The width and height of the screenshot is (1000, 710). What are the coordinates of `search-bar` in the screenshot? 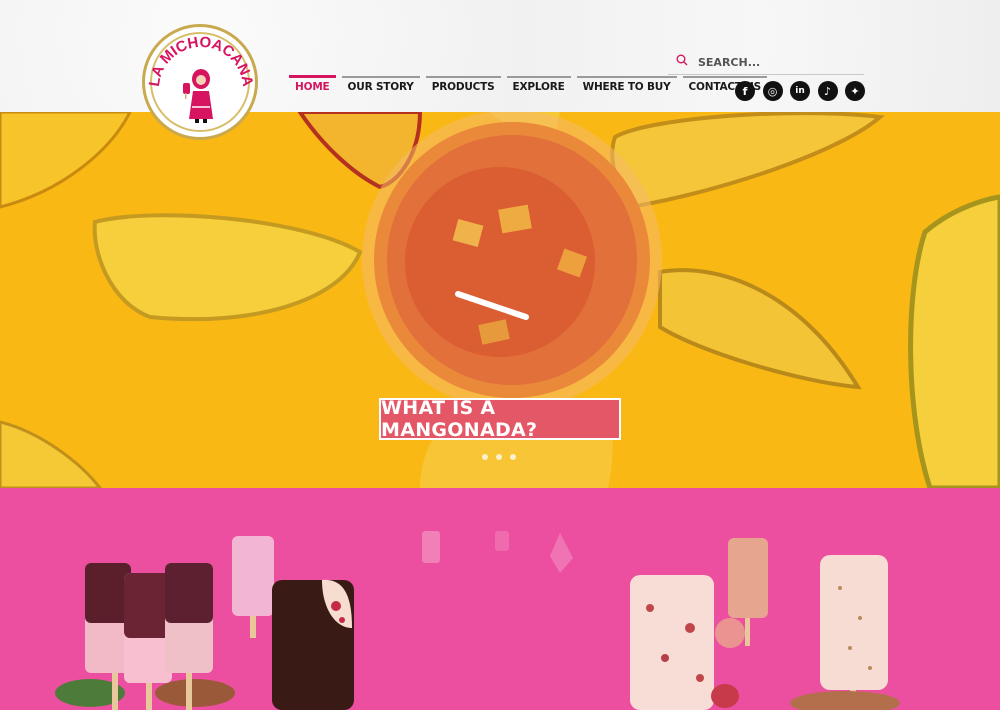 It's located at (766, 61).